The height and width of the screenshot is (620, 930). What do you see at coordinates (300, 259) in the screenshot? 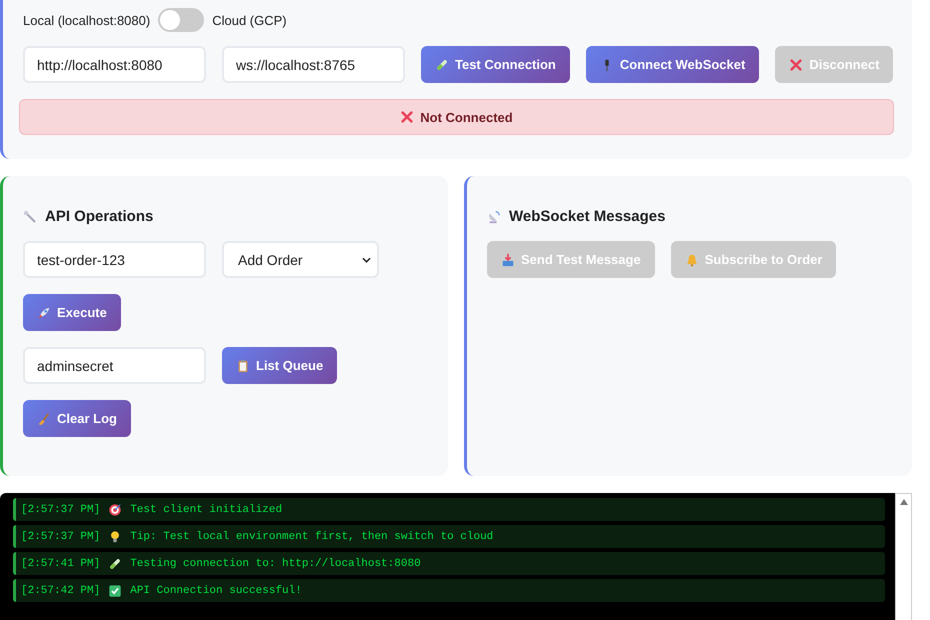
I see `operation-dropdown: Add Order` at bounding box center [300, 259].